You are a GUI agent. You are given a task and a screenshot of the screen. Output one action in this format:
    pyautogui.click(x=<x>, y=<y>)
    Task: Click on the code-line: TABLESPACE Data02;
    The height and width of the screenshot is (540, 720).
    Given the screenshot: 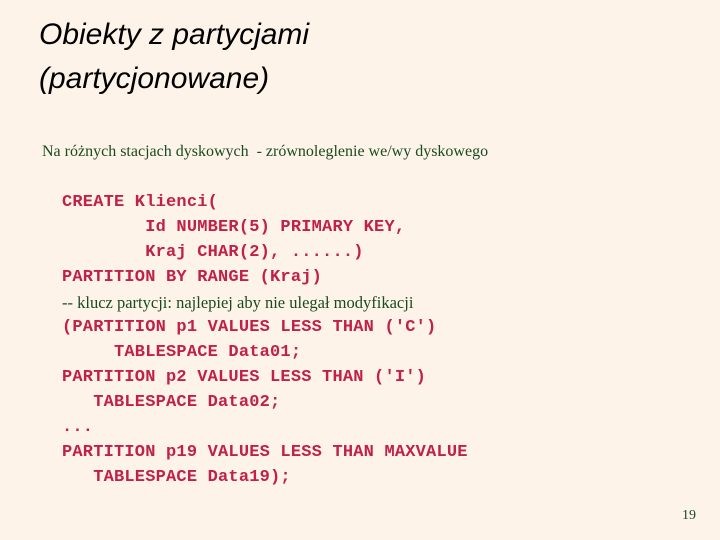 What is the action you would take?
    pyautogui.click(x=171, y=402)
    